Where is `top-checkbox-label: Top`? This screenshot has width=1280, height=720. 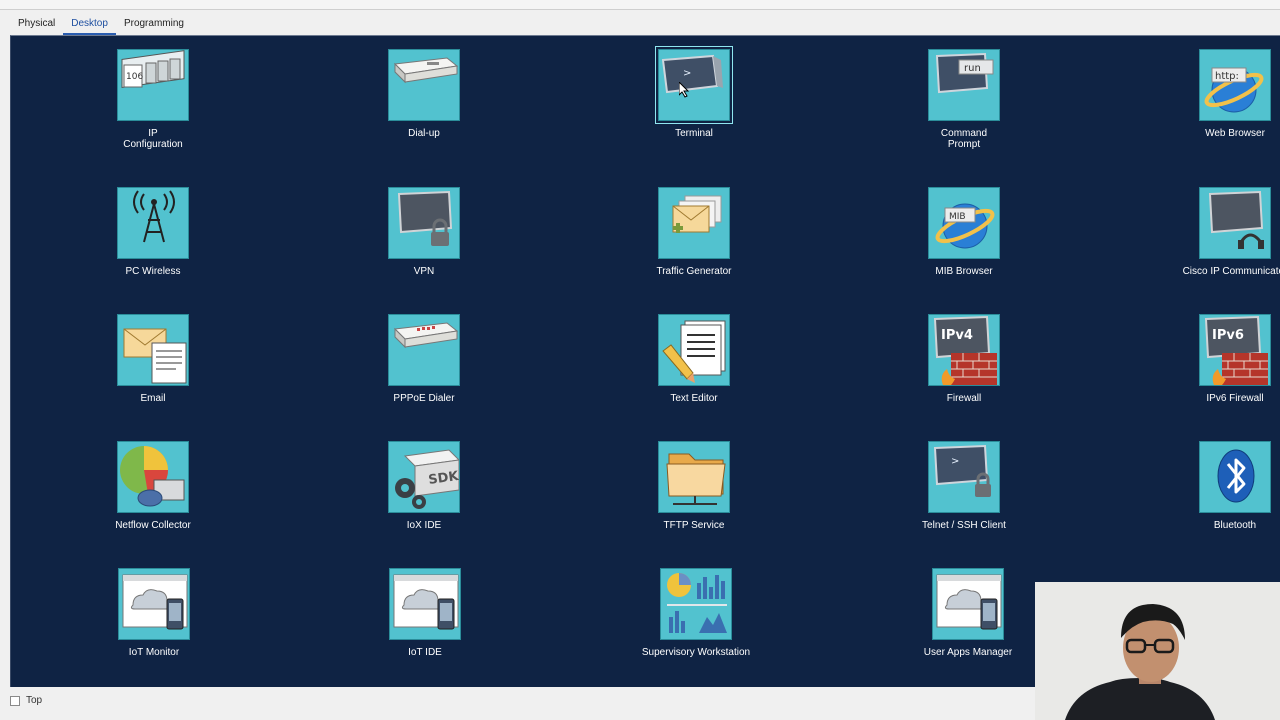 top-checkbox-label: Top is located at coordinates (34, 700).